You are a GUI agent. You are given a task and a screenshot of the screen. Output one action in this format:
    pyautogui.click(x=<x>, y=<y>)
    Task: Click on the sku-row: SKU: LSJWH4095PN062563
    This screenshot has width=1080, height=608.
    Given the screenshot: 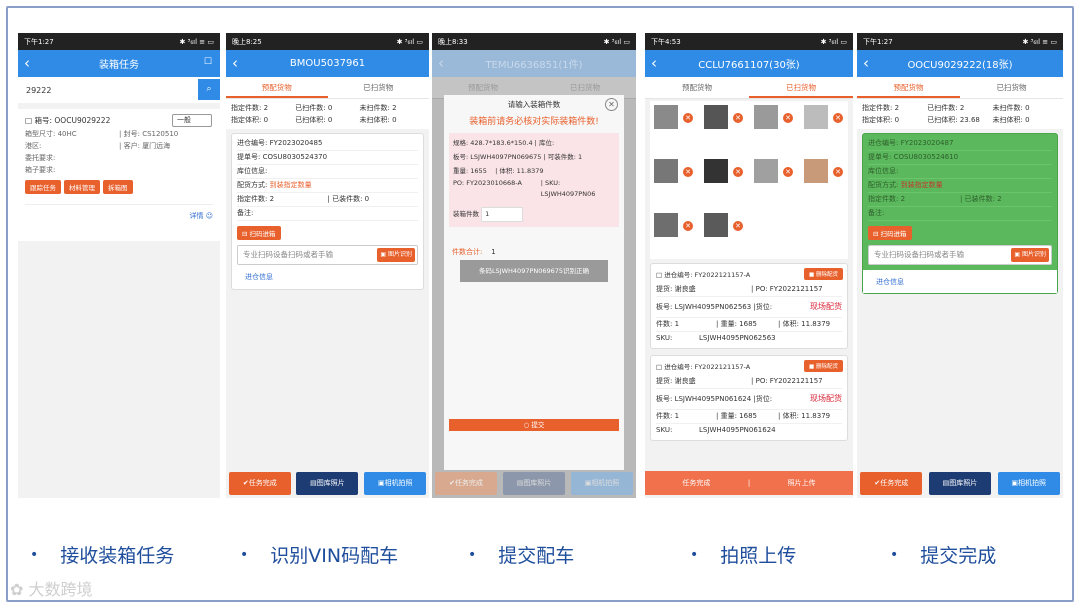 What is the action you would take?
    pyautogui.click(x=749, y=338)
    